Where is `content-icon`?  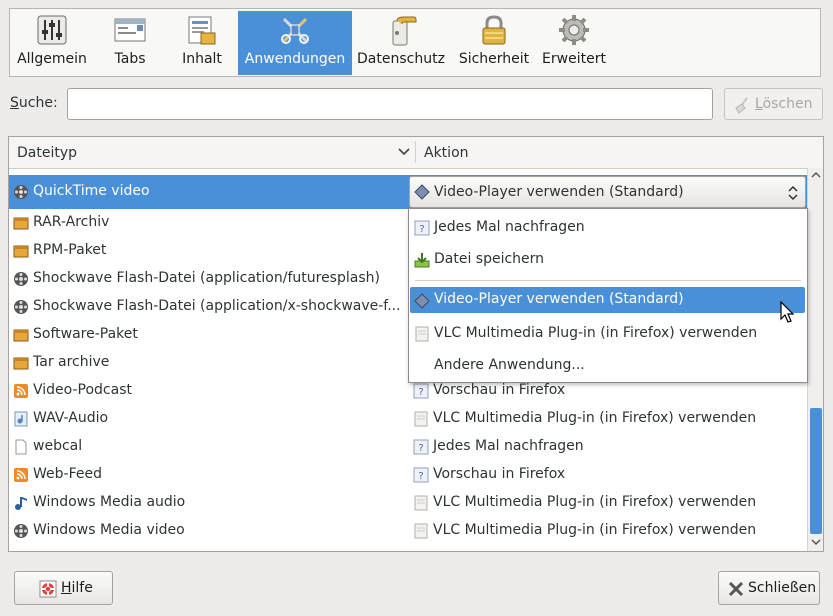 content-icon is located at coordinates (202, 30).